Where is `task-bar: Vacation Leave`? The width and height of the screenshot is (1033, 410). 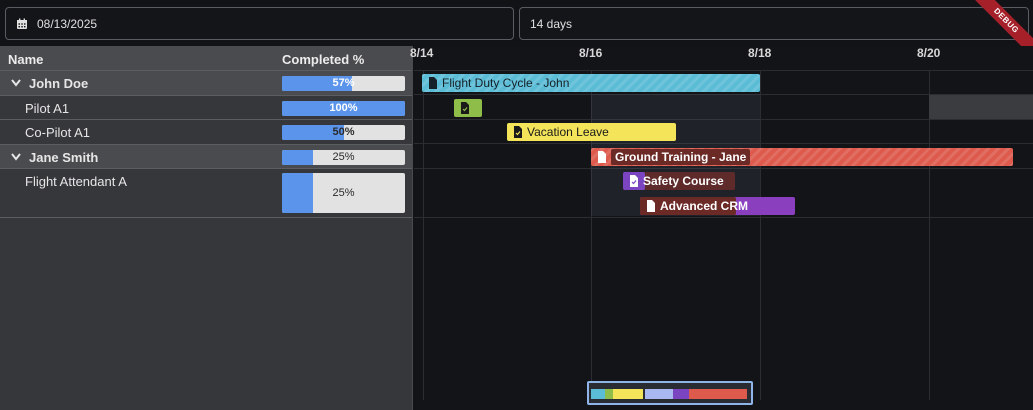
task-bar: Vacation Leave is located at coordinates (591, 132).